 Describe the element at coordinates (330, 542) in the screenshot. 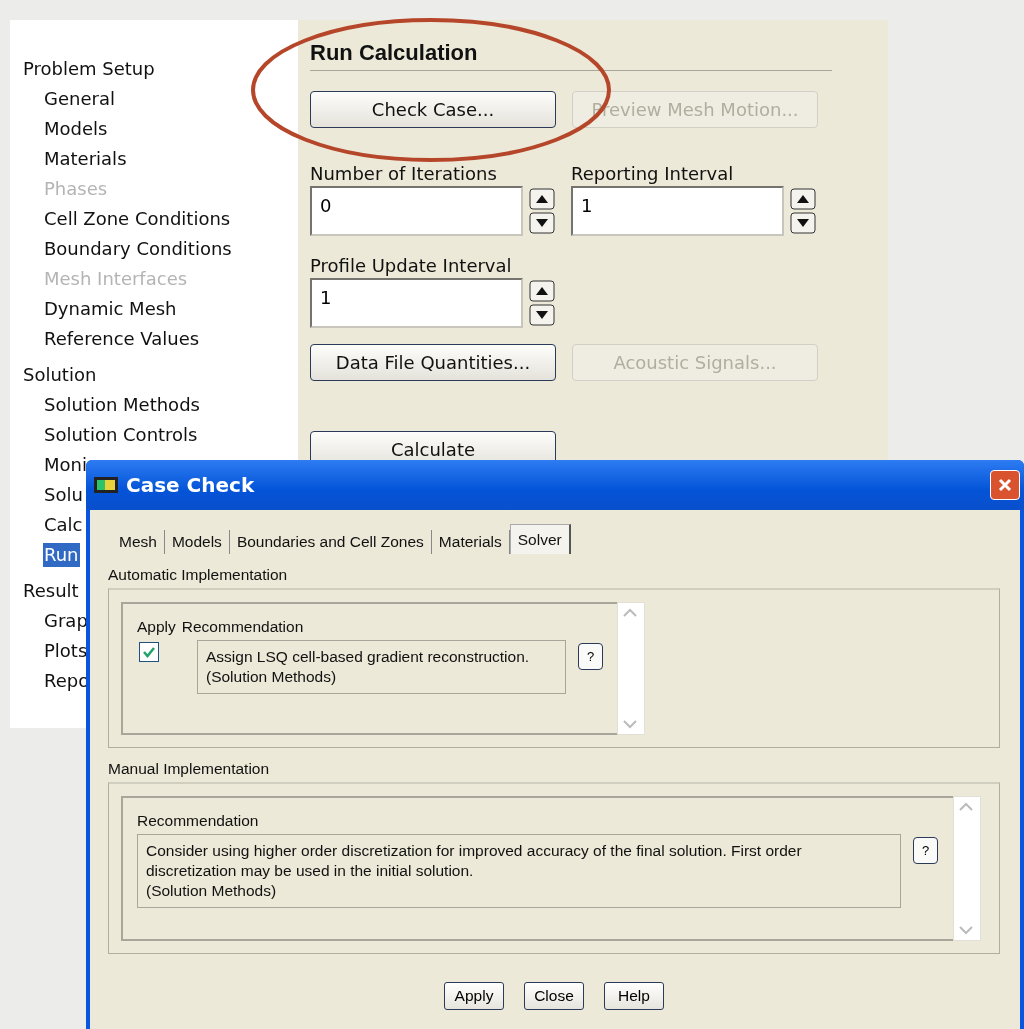

I see `tab: Boundaries and Cell Zones` at that location.